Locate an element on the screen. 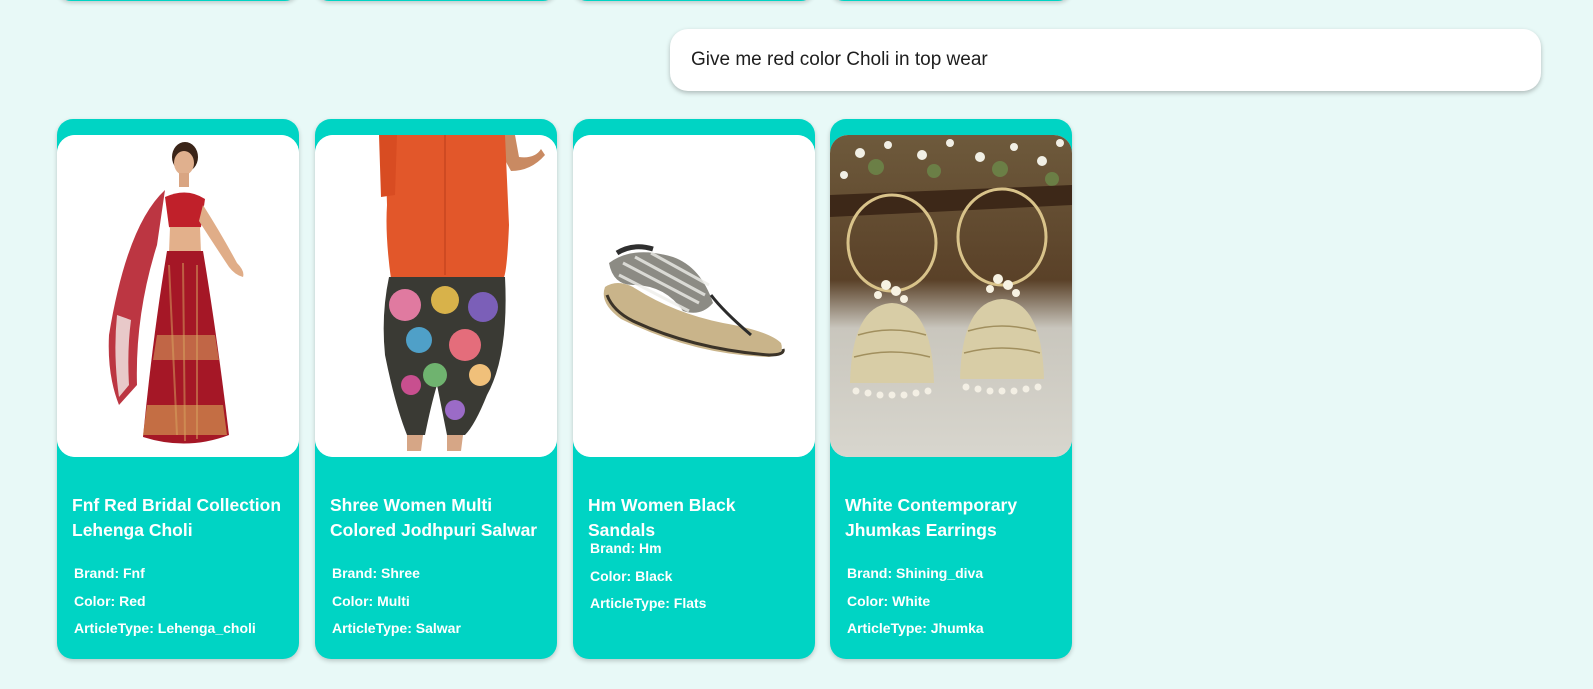 This screenshot has height=689, width=1593. article-type-row: ArticleType: Flats is located at coordinates (700, 604).